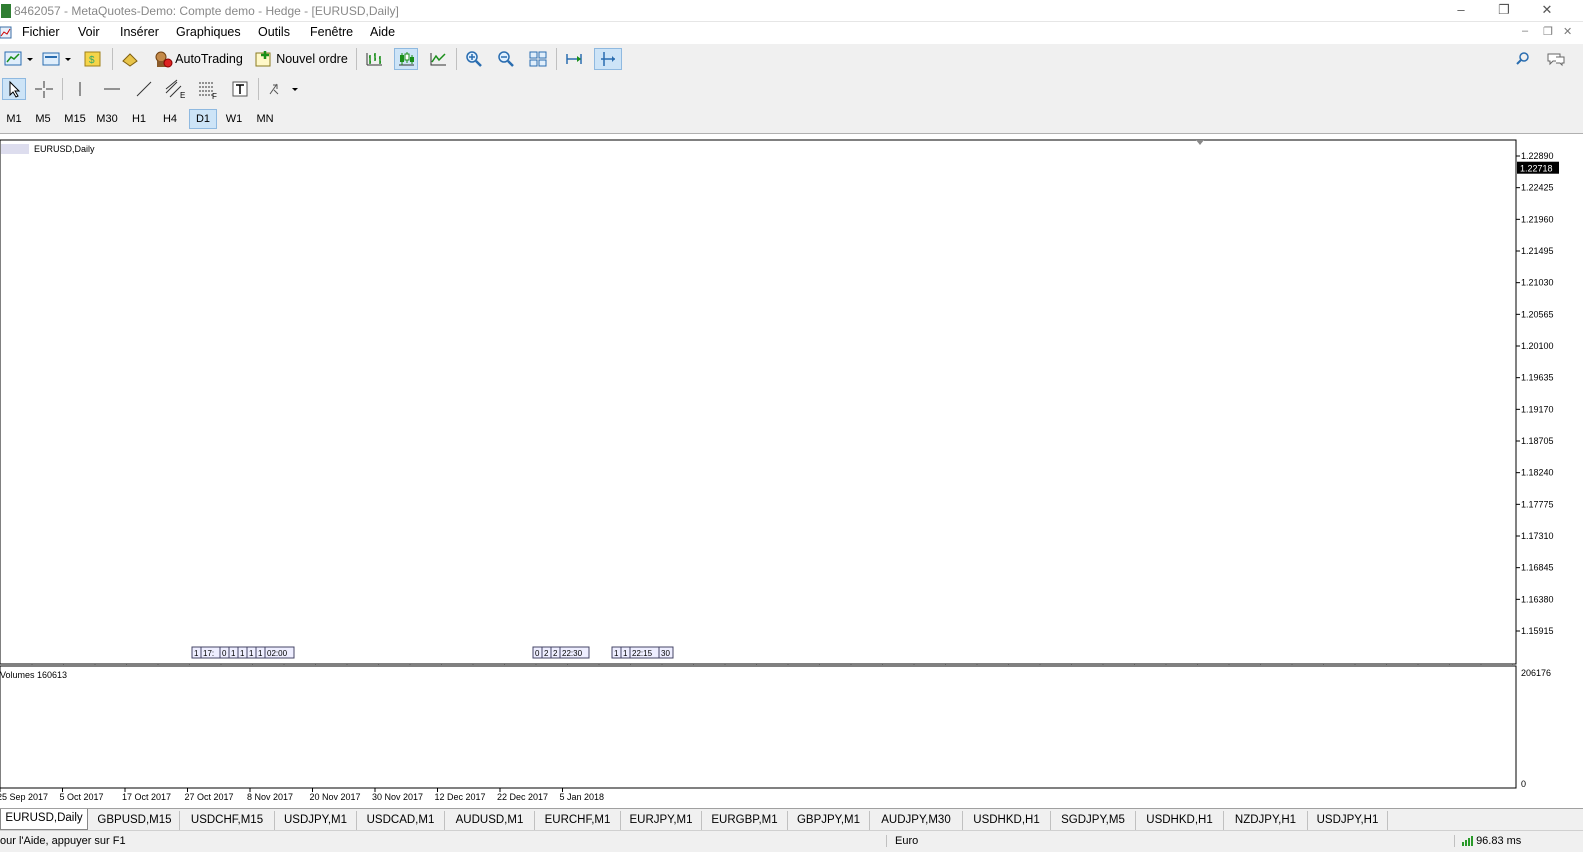 The image size is (1583, 852). Describe the element at coordinates (203, 119) in the screenshot. I see `timeframe-d1: D1` at that location.